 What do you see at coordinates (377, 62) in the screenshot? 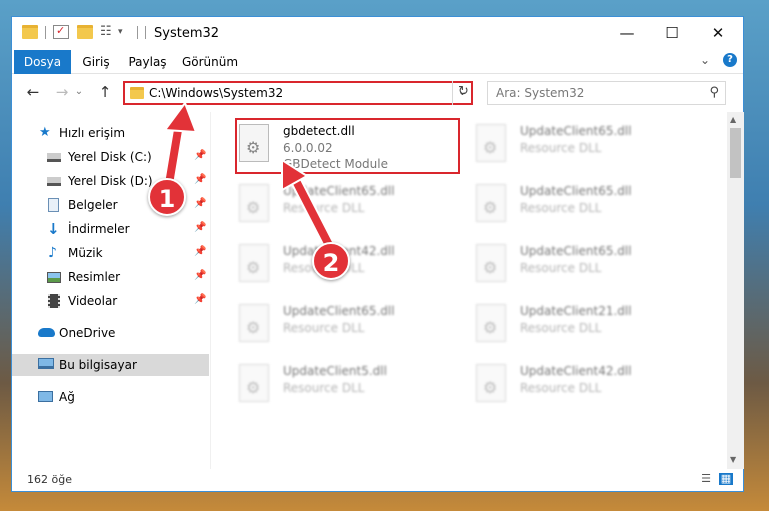
I see `ribbon-tabs: Dosya Giriş Paylaş Görünüm ⌄ ?` at bounding box center [377, 62].